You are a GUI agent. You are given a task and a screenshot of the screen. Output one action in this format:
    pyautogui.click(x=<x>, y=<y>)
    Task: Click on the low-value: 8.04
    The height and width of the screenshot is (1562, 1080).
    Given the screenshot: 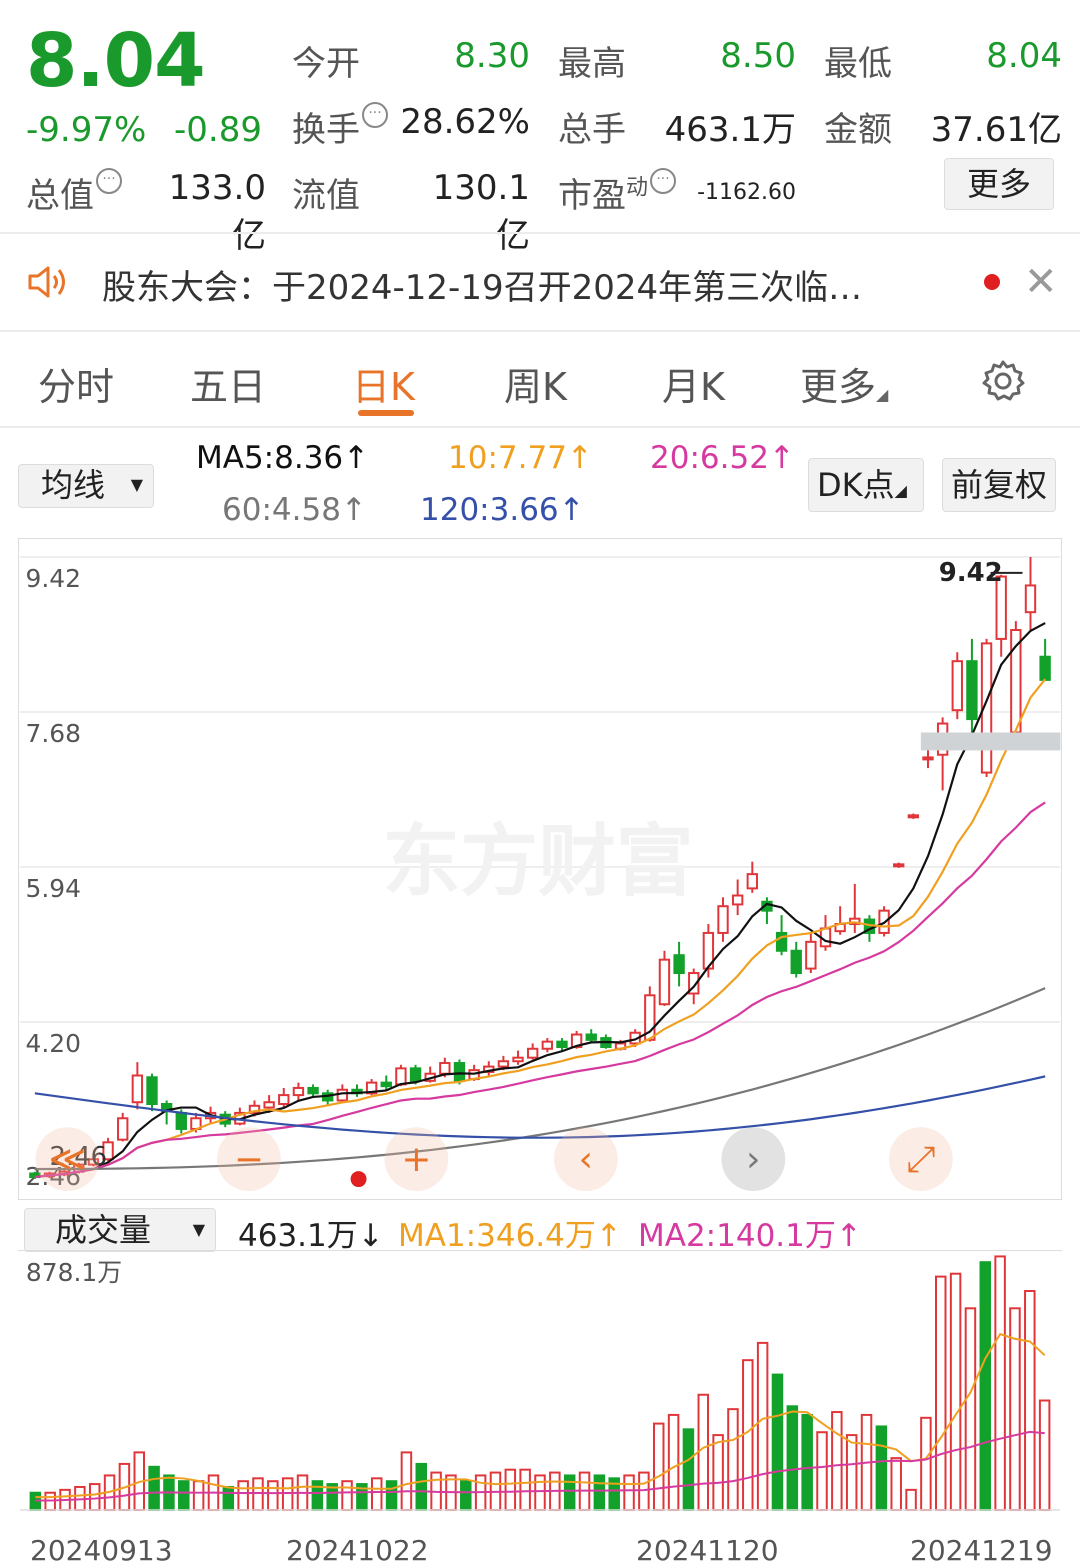 What is the action you would take?
    pyautogui.click(x=1024, y=56)
    